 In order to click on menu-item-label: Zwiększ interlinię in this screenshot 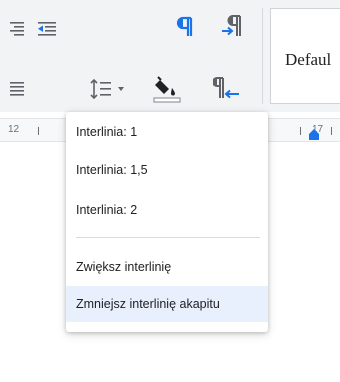, I will do `click(124, 267)`.